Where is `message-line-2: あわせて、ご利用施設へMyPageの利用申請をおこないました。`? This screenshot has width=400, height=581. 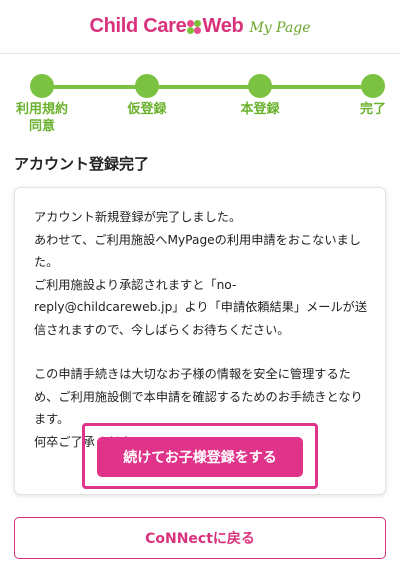
message-line-2: あわせて、ご利用施設へMyPageの利用申請をおこないました。 is located at coordinates (197, 251).